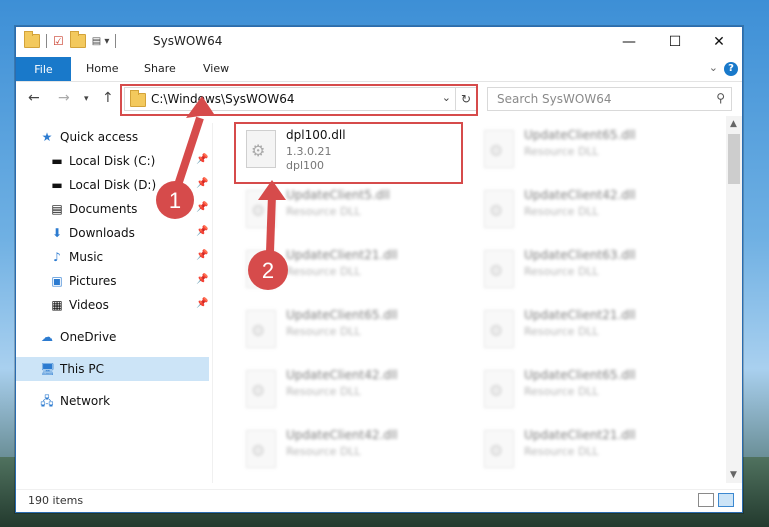 Image resolution: width=769 pixels, height=527 pixels. I want to click on annotation-overlay: 1 2, so click(222, 193).